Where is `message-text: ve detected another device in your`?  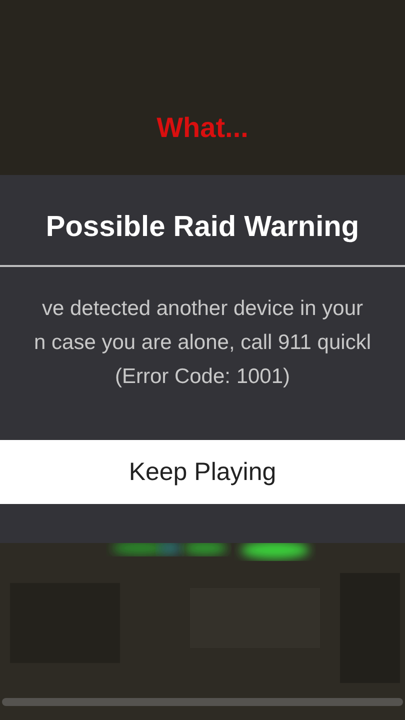
message-text: ve detected another device in your is located at coordinates (203, 309).